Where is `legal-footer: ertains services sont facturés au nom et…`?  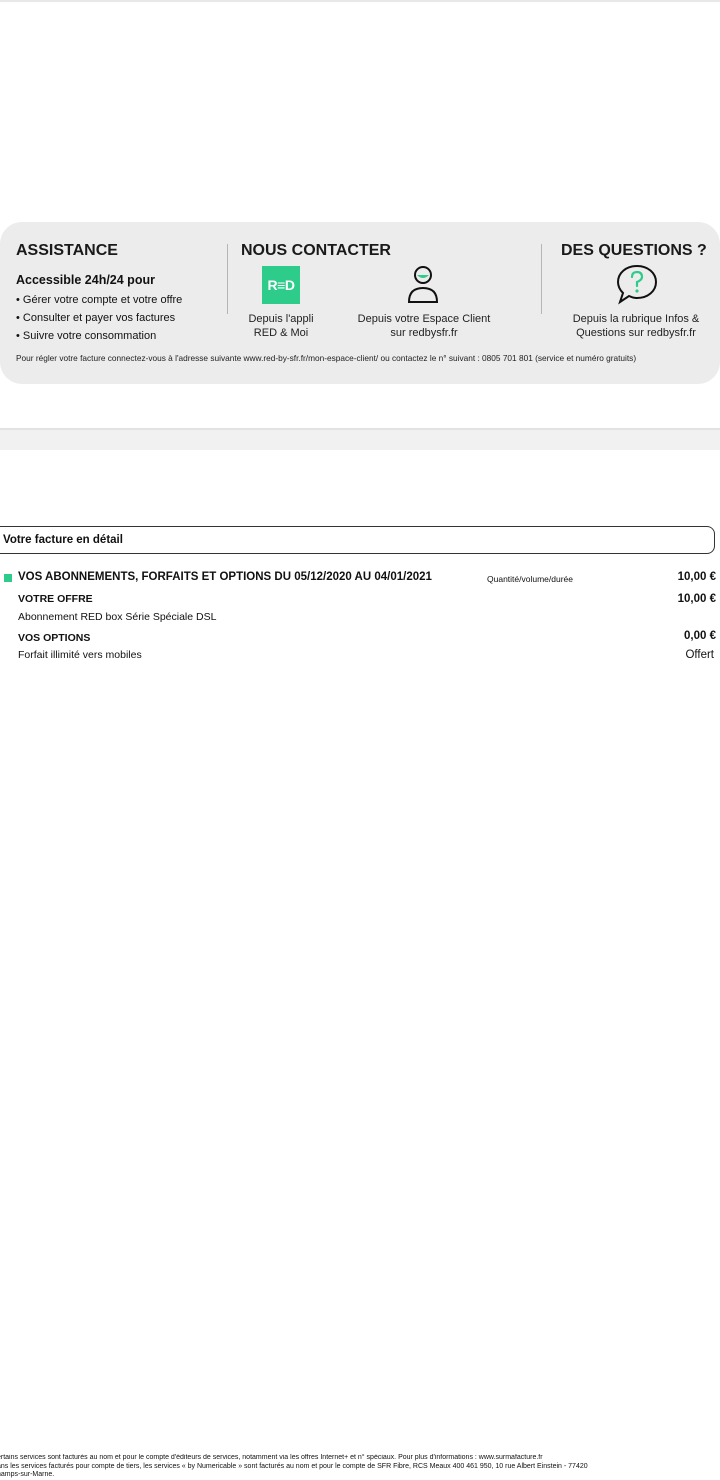 legal-footer: ertains services sont facturés au nom et… is located at coordinates (360, 1467).